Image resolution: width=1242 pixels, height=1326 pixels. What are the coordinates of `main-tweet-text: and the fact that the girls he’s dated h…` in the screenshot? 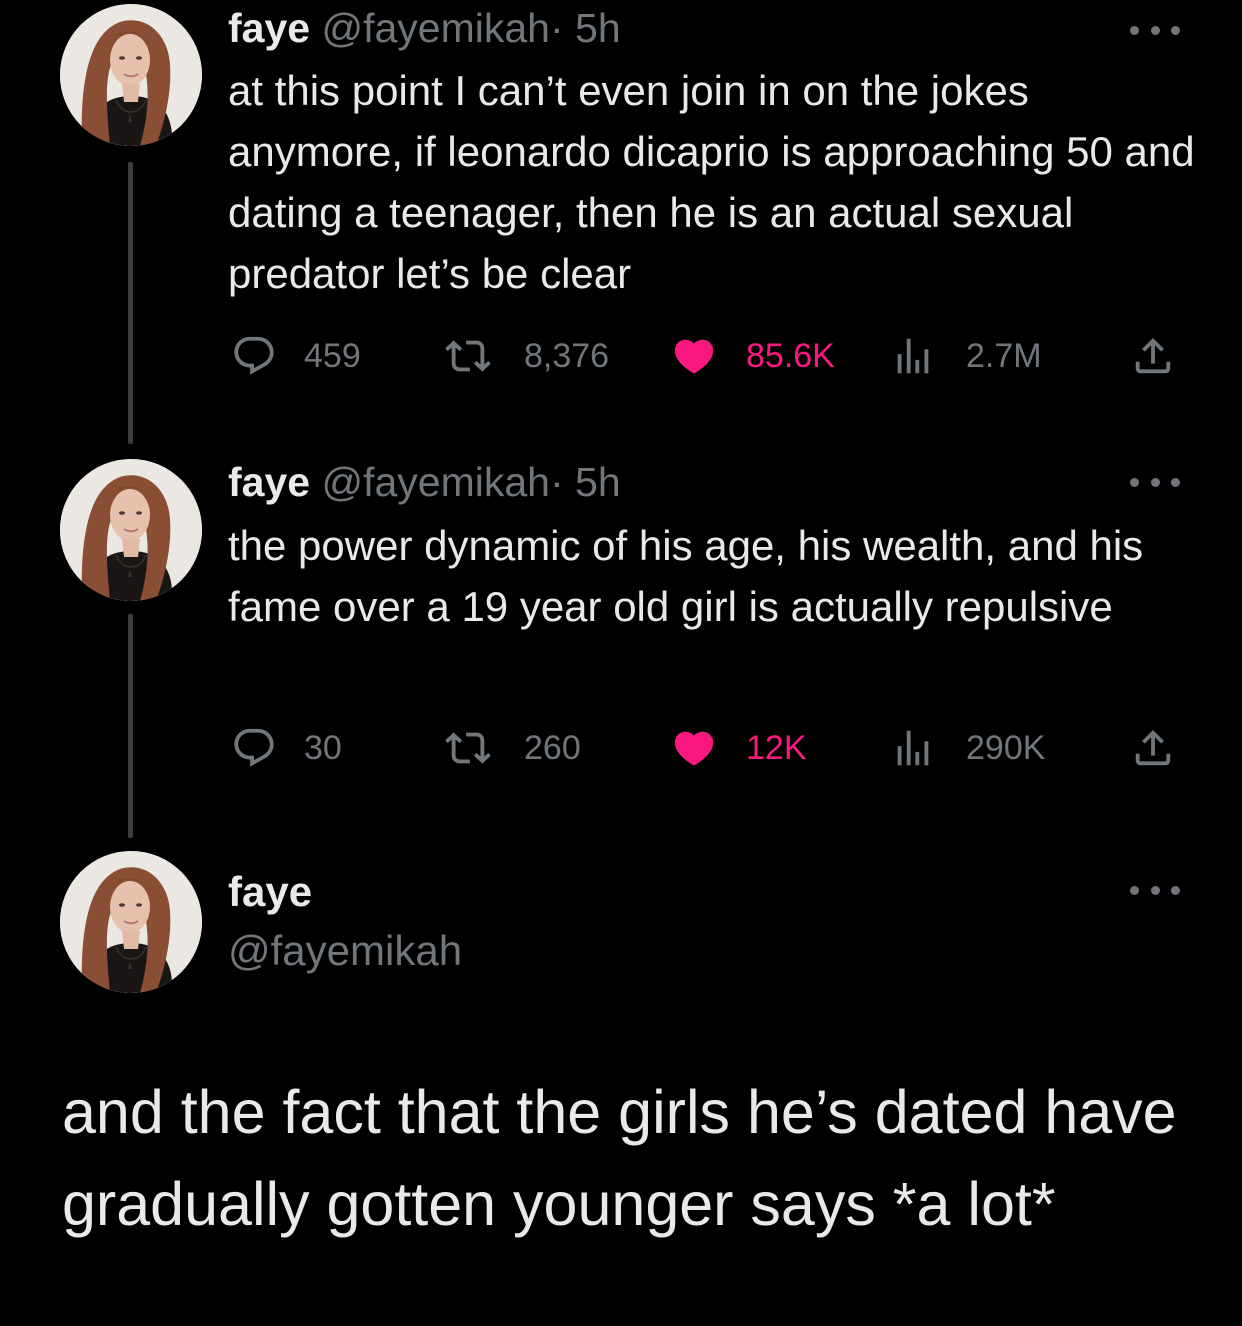 It's located at (619, 1158).